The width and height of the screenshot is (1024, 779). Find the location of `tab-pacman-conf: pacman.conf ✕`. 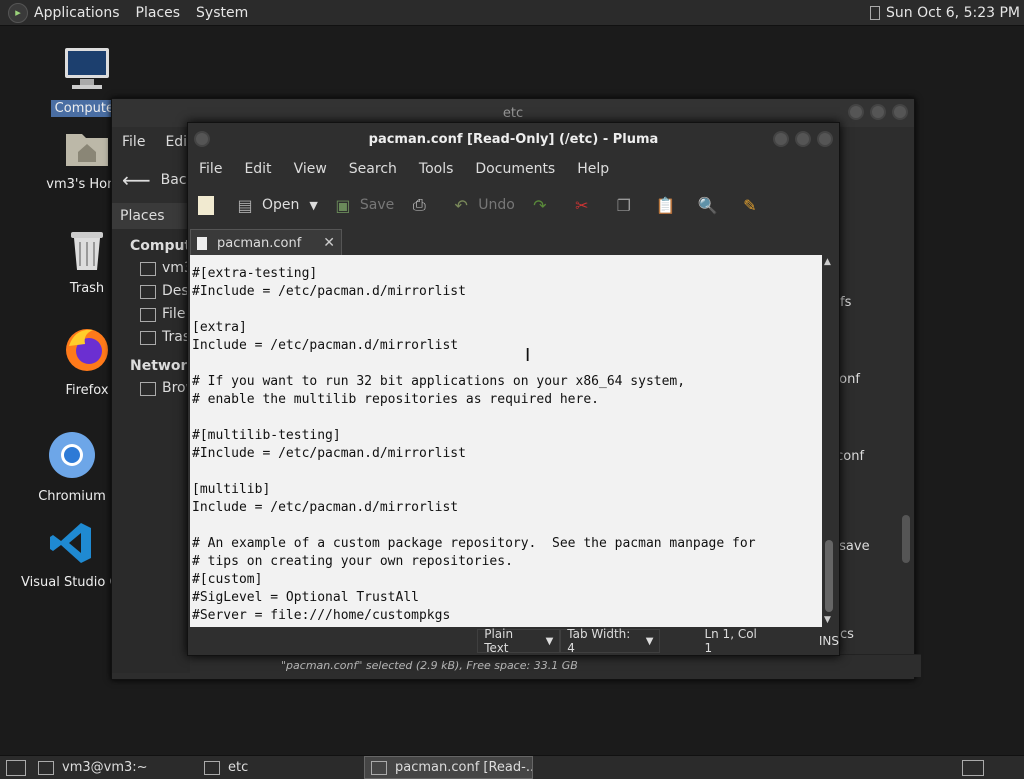

tab-pacman-conf: pacman.conf ✕ is located at coordinates (266, 242).